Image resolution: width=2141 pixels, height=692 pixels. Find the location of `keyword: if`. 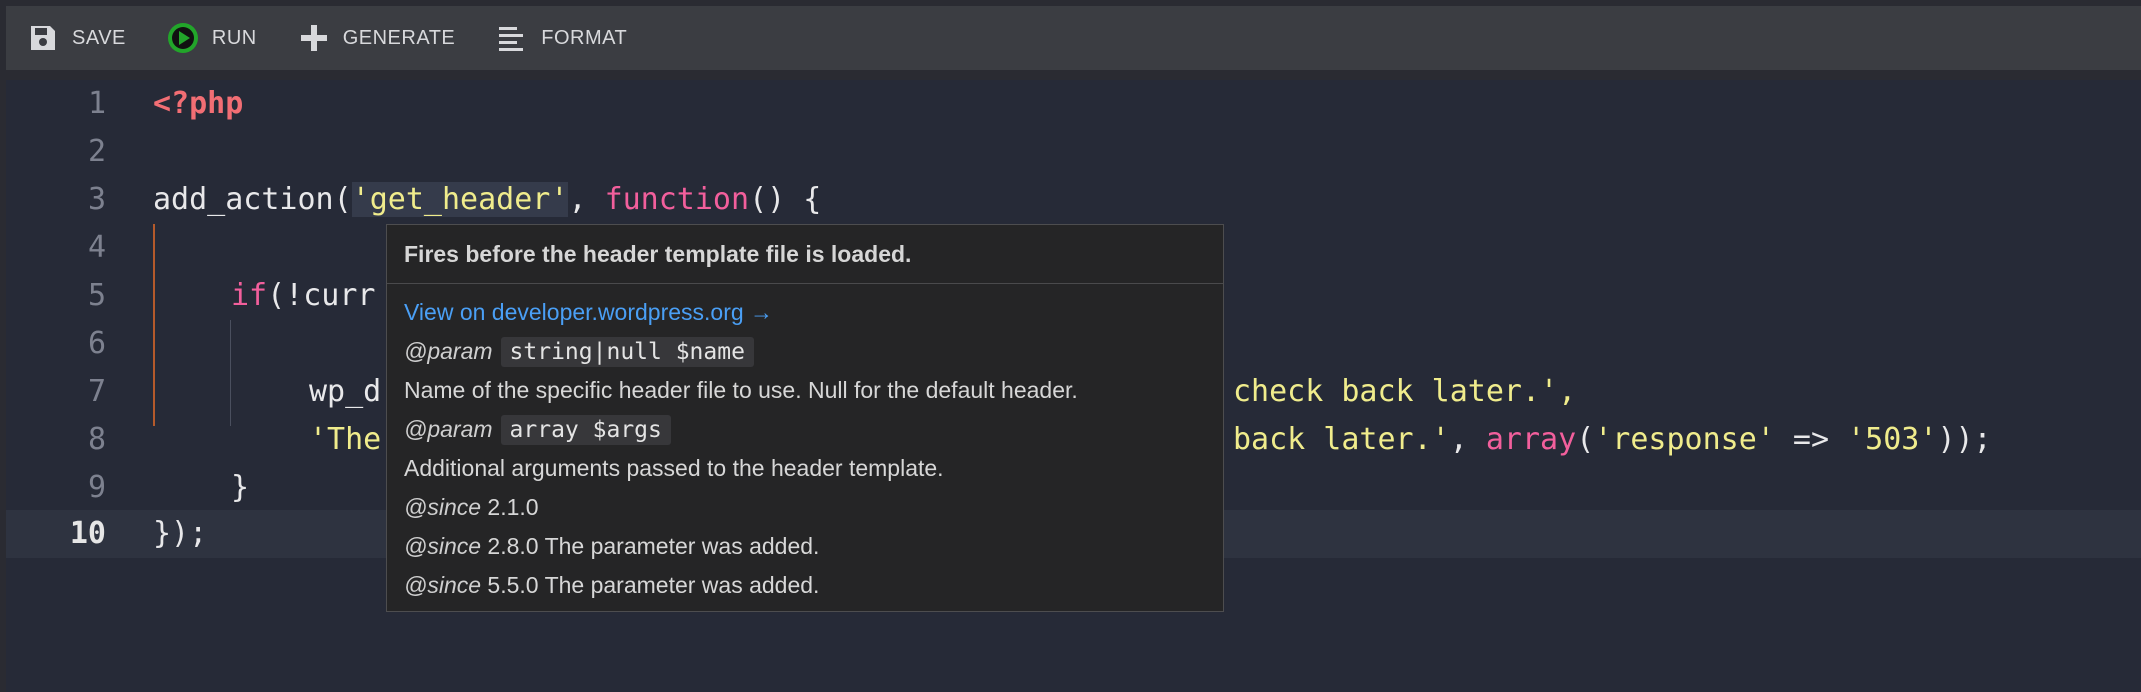

keyword: if is located at coordinates (249, 295).